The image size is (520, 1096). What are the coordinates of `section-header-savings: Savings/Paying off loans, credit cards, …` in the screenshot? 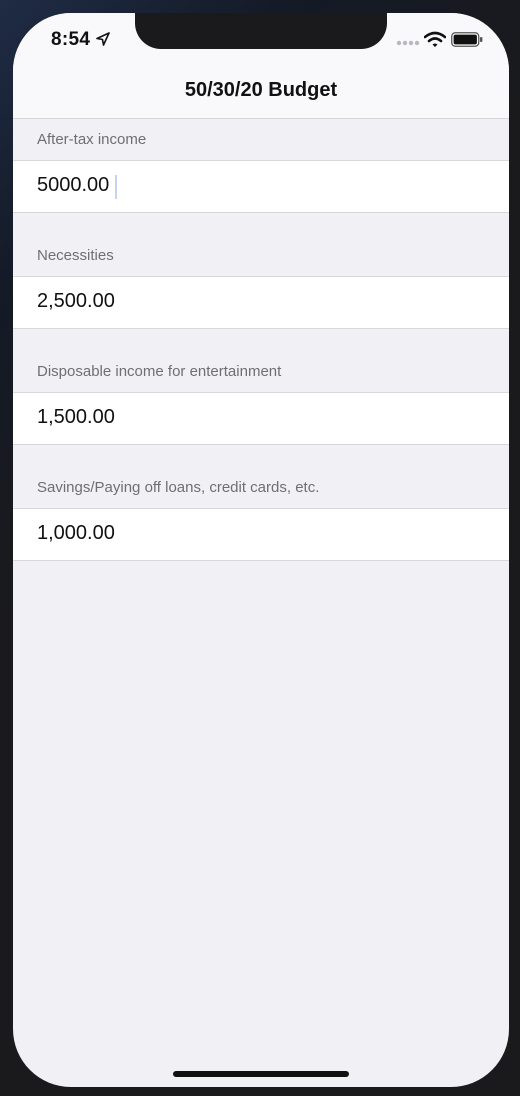 It's located at (178, 487).